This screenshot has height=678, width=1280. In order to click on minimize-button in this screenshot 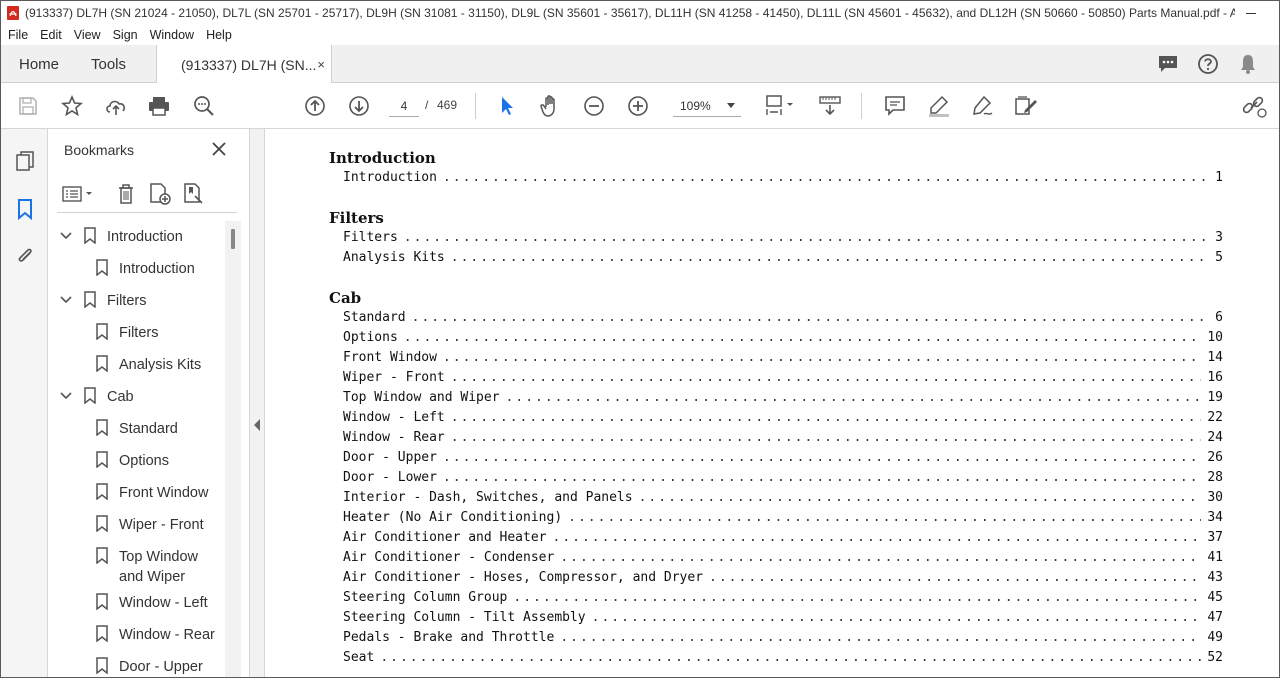, I will do `click(1251, 13)`.